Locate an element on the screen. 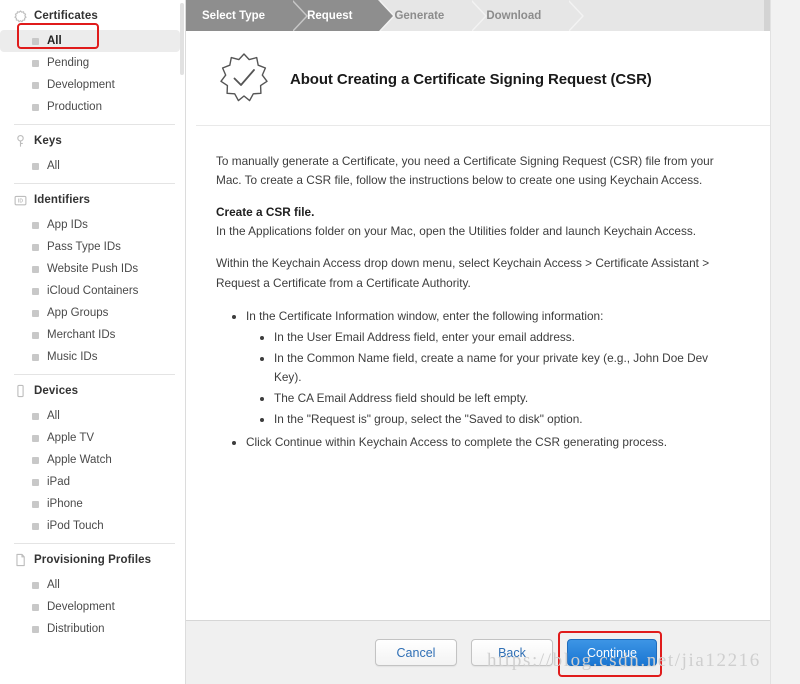 The width and height of the screenshot is (800, 684). continue-button: Continue is located at coordinates (612, 652).